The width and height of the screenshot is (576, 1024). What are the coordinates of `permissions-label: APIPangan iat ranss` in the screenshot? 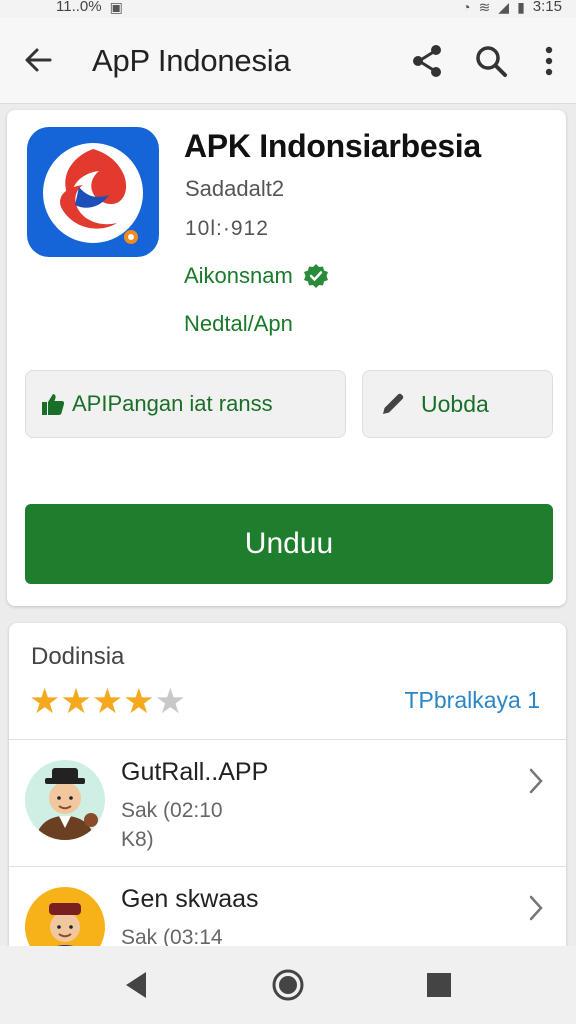 It's located at (172, 403).